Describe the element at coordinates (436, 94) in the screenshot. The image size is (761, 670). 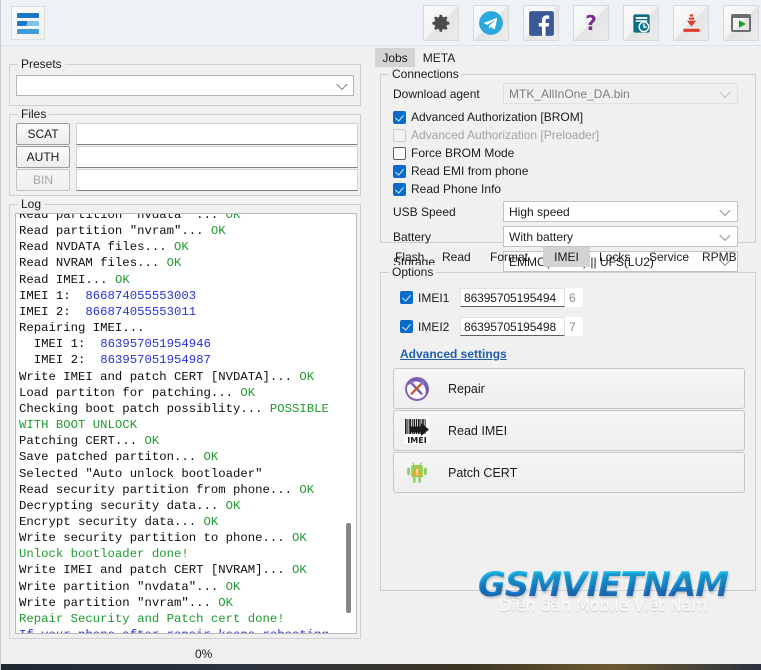
I see `download-agent-label: Download agent` at that location.